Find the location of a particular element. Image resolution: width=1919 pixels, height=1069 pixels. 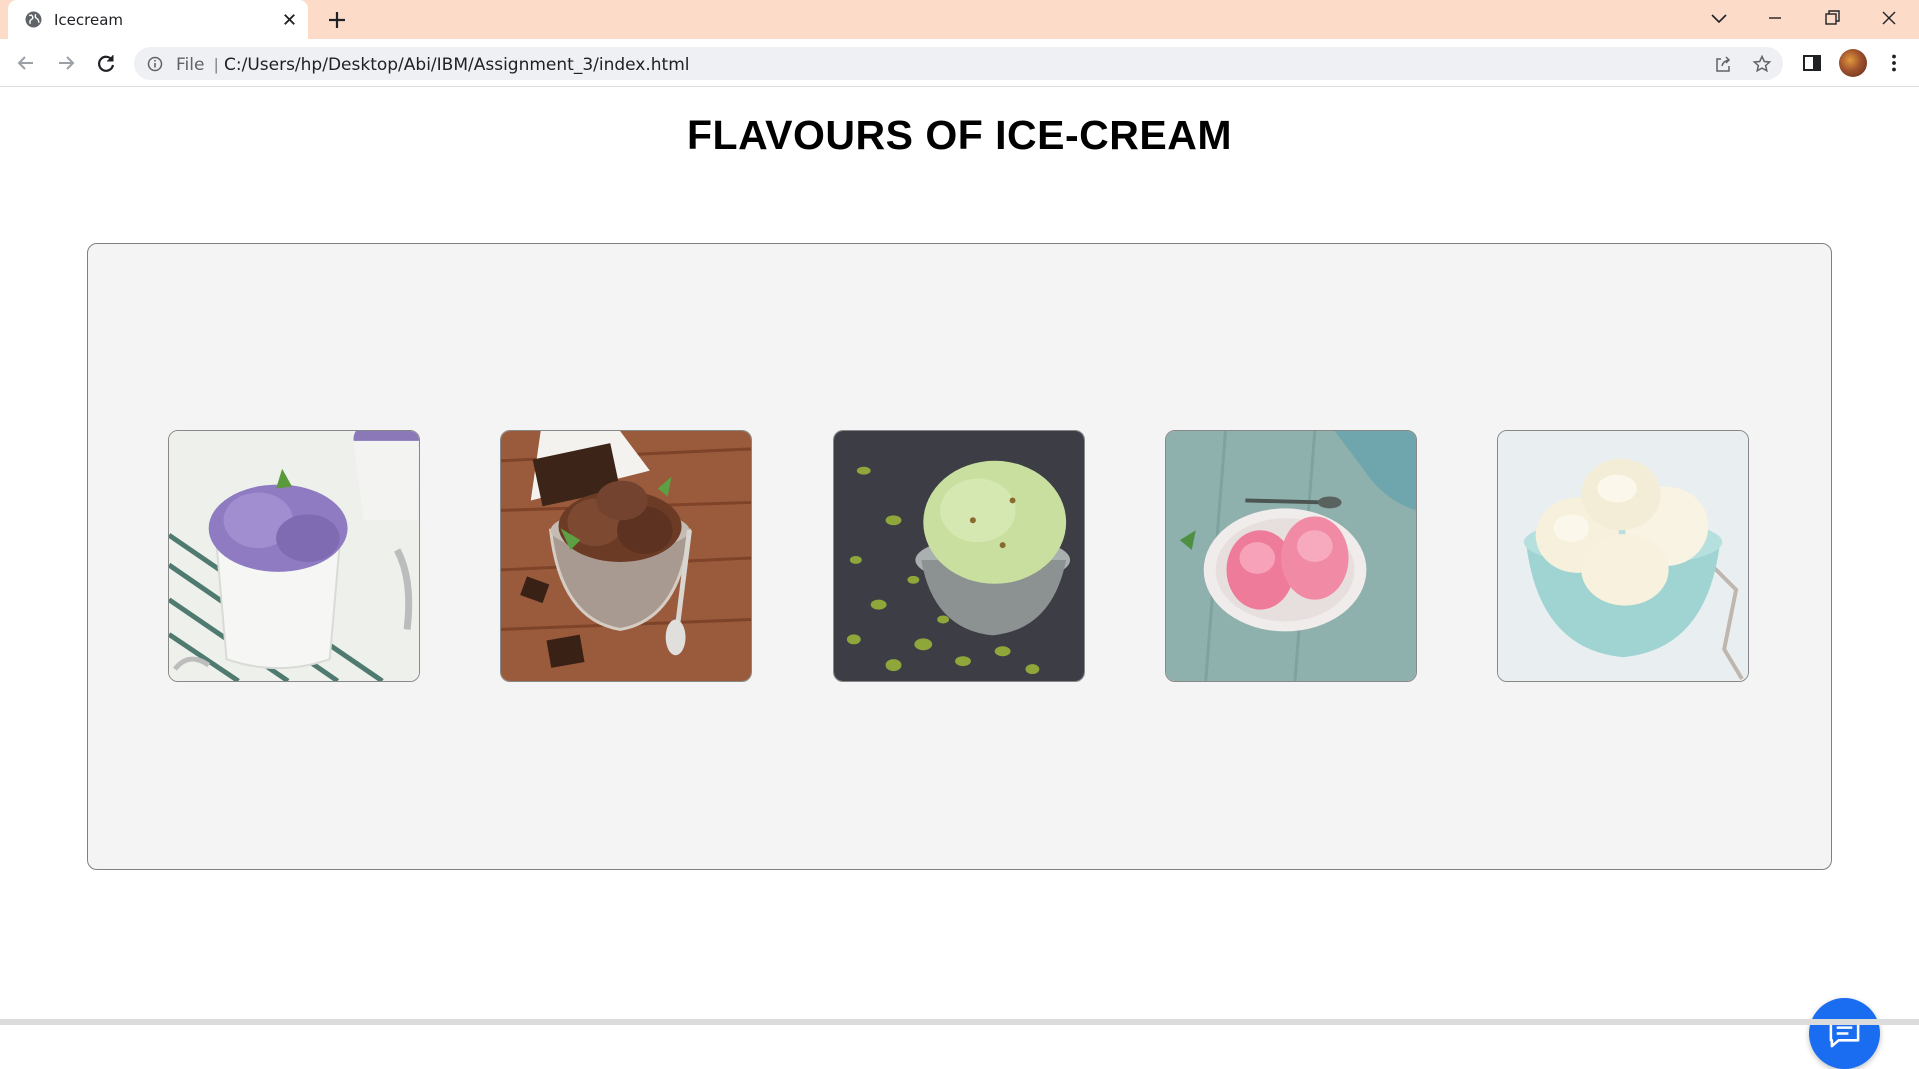

back-arrow-icon is located at coordinates (26, 63).